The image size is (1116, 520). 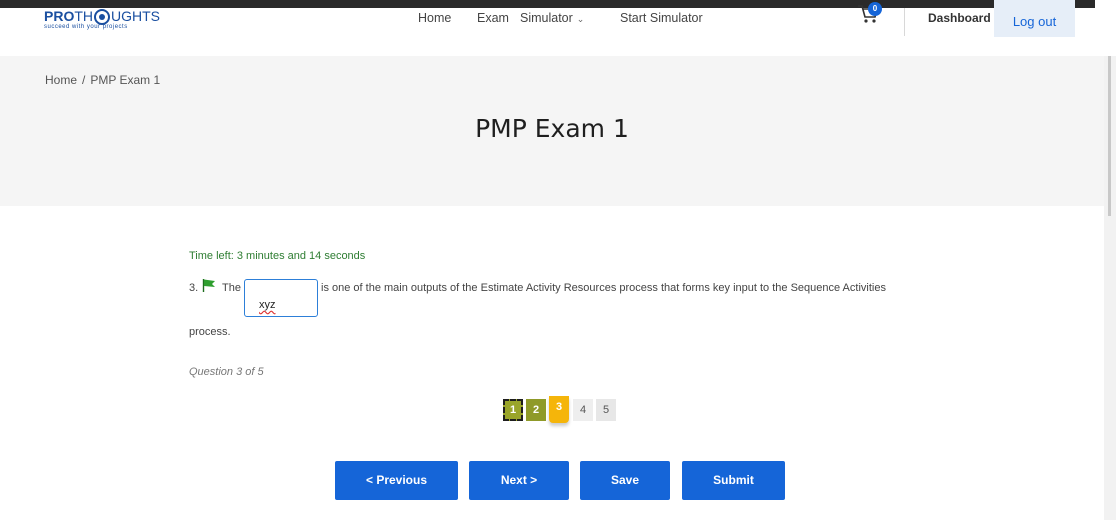 I want to click on chevron-down-icon: ⌄, so click(x=580, y=19).